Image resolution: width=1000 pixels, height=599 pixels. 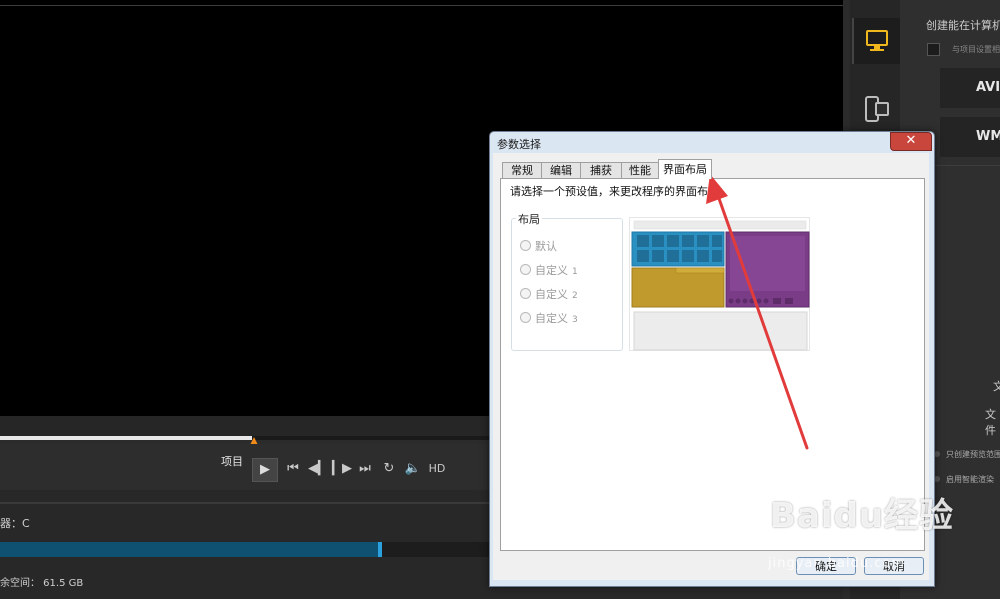 I want to click on device-icon, so click(x=877, y=109).